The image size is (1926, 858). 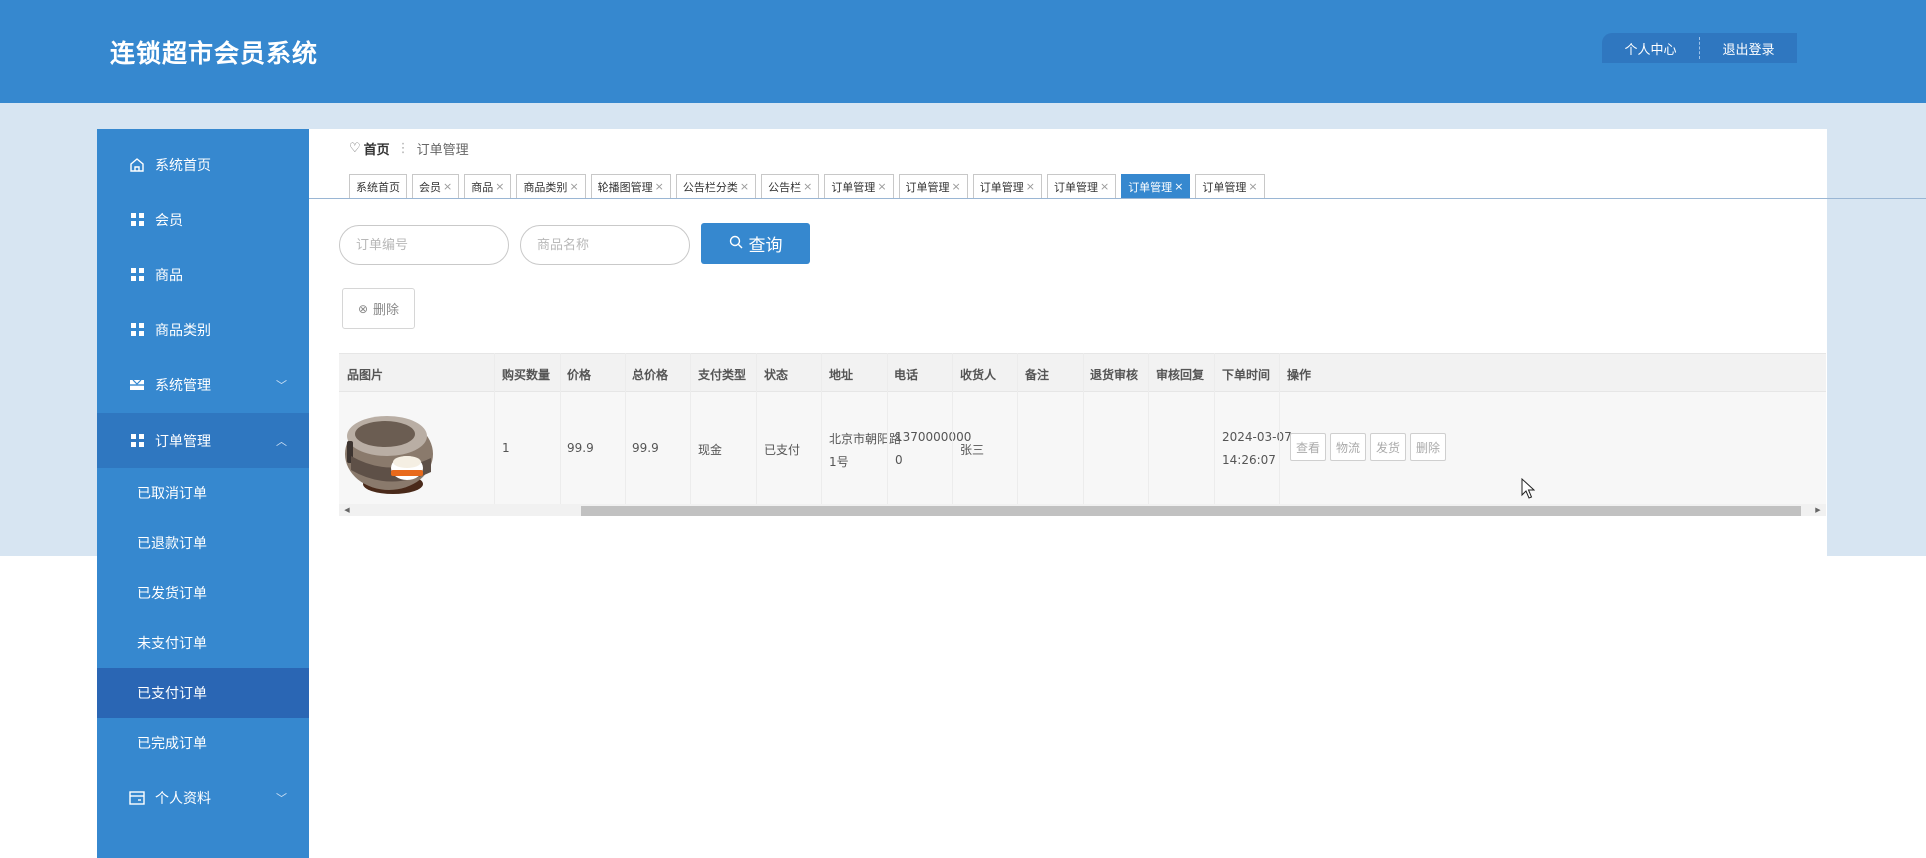 What do you see at coordinates (755, 243) in the screenshot?
I see `query-button: 查询` at bounding box center [755, 243].